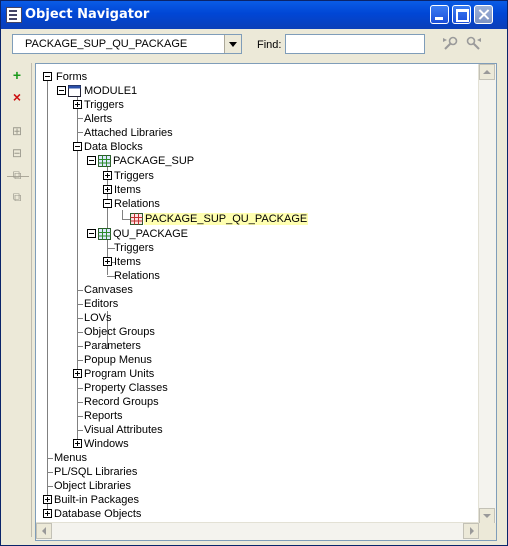 Image resolution: width=508 pixels, height=546 pixels. I want to click on scroll-left-icon, so click(44, 531).